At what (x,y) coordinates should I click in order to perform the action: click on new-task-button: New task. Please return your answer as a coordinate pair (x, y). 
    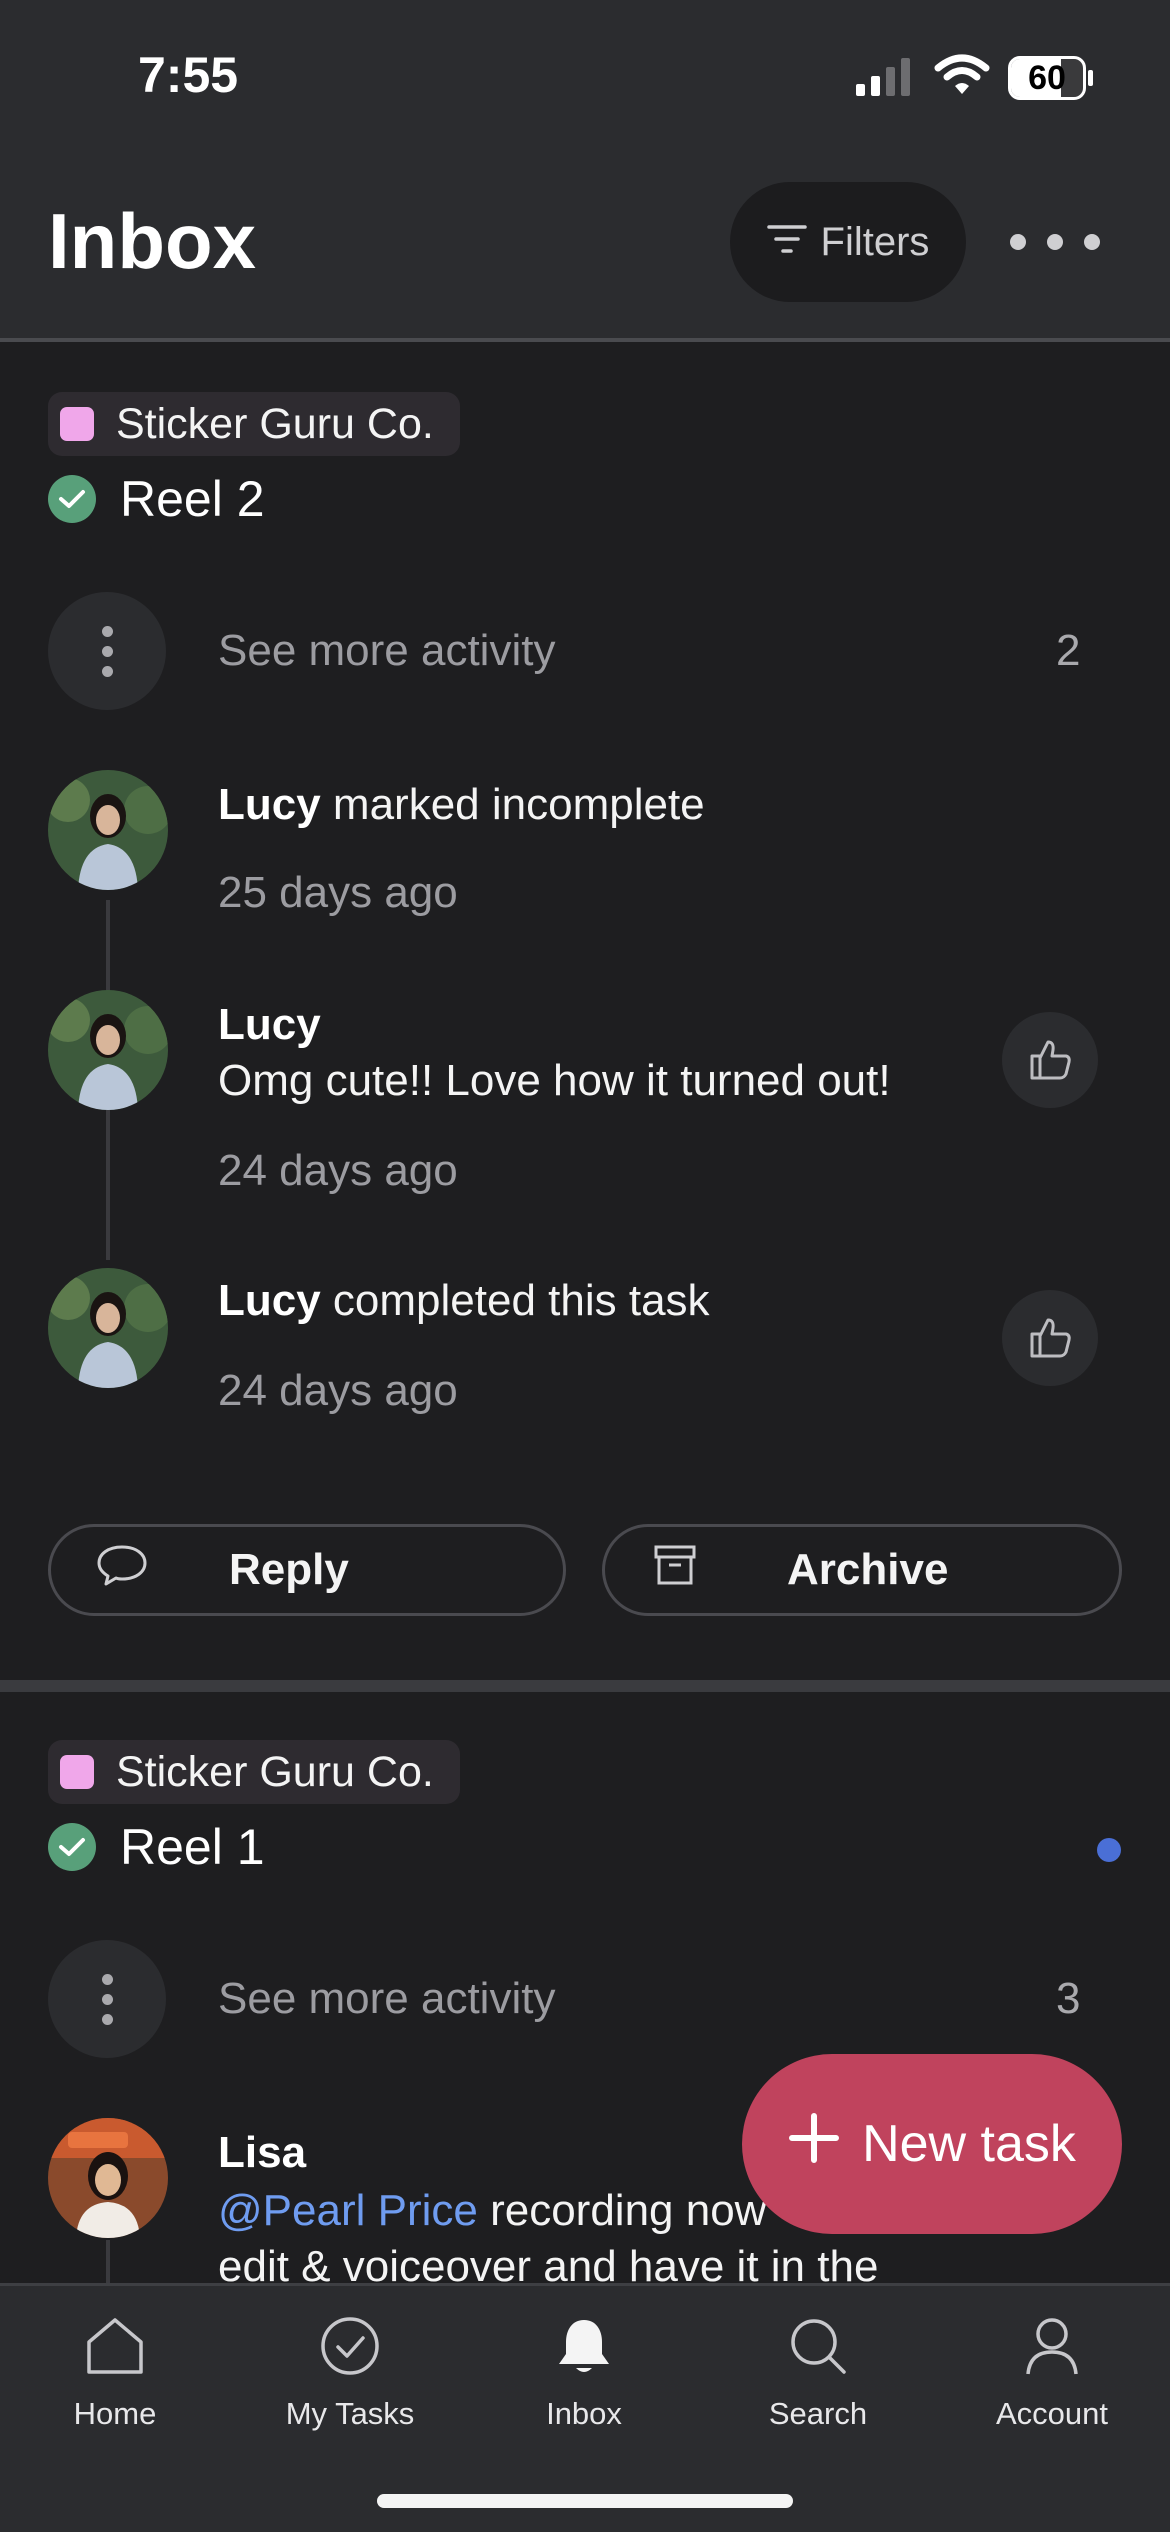
    Looking at the image, I should click on (932, 2144).